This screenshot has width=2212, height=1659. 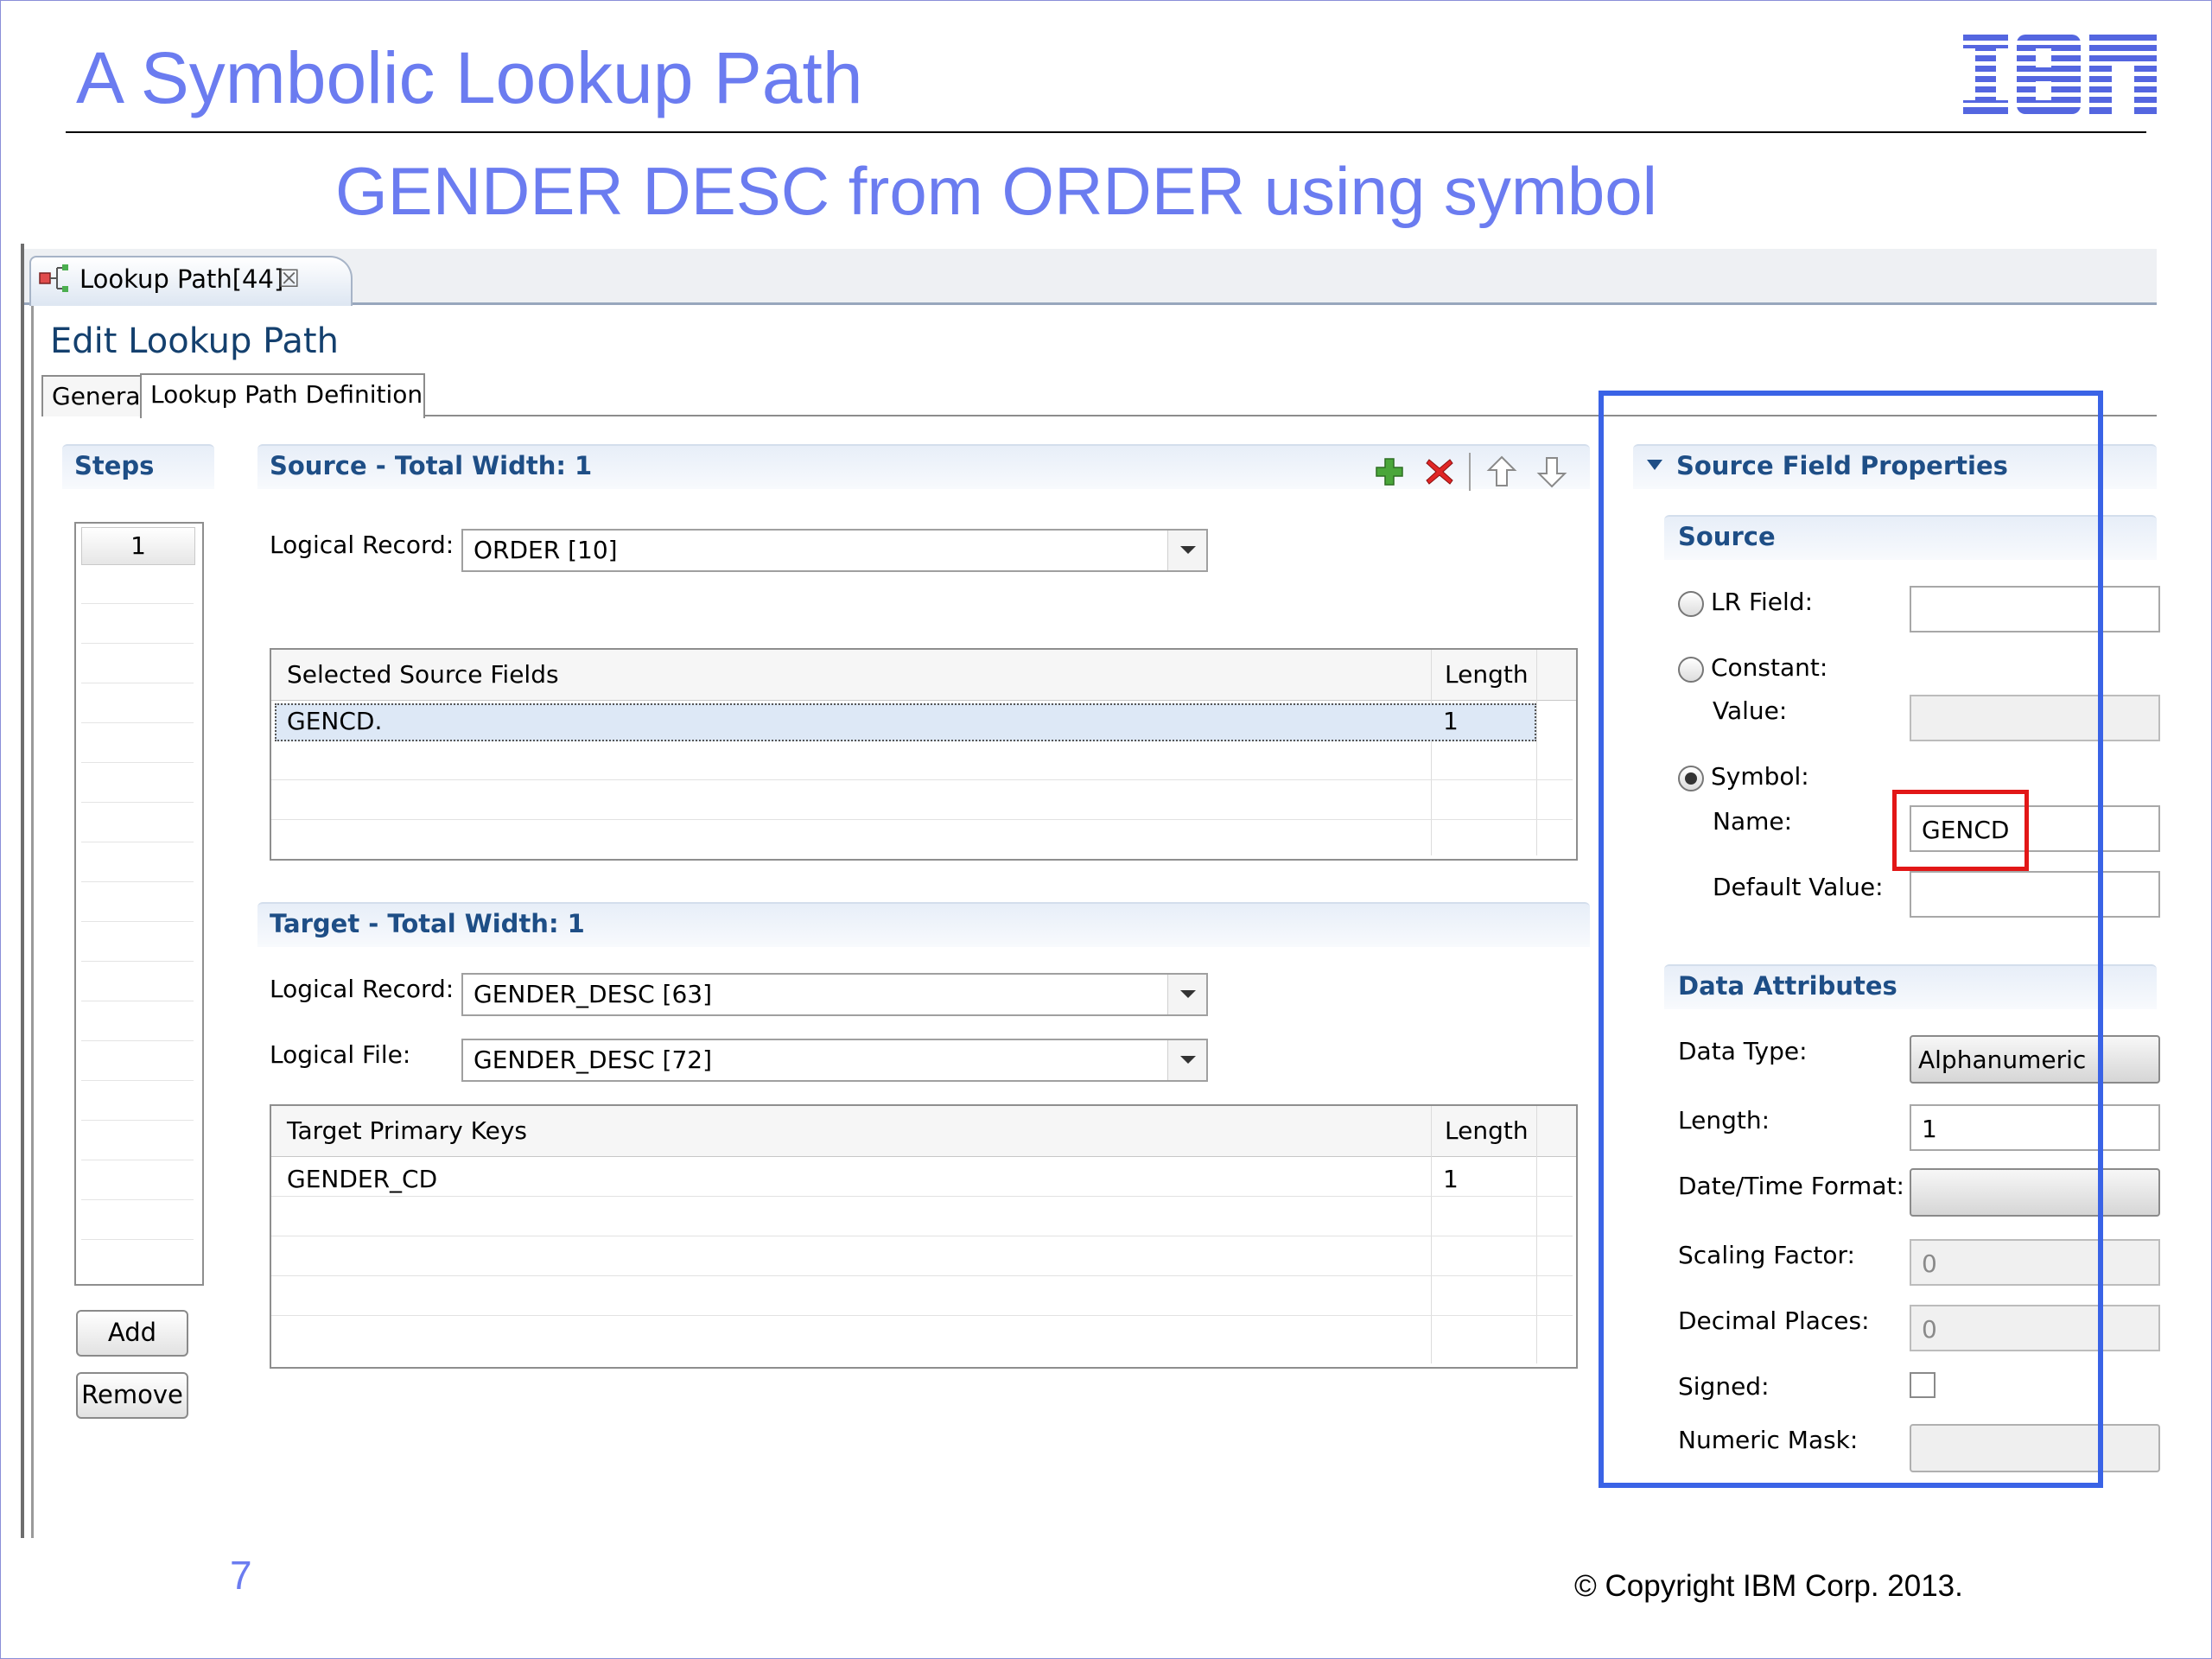 What do you see at coordinates (1551, 471) in the screenshot?
I see `move-down-icon` at bounding box center [1551, 471].